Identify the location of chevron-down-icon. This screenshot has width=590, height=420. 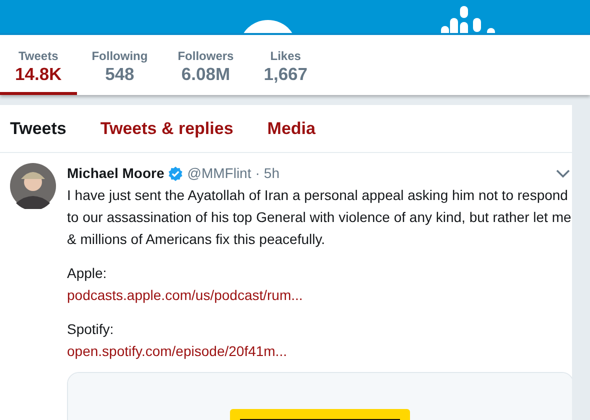
(563, 173).